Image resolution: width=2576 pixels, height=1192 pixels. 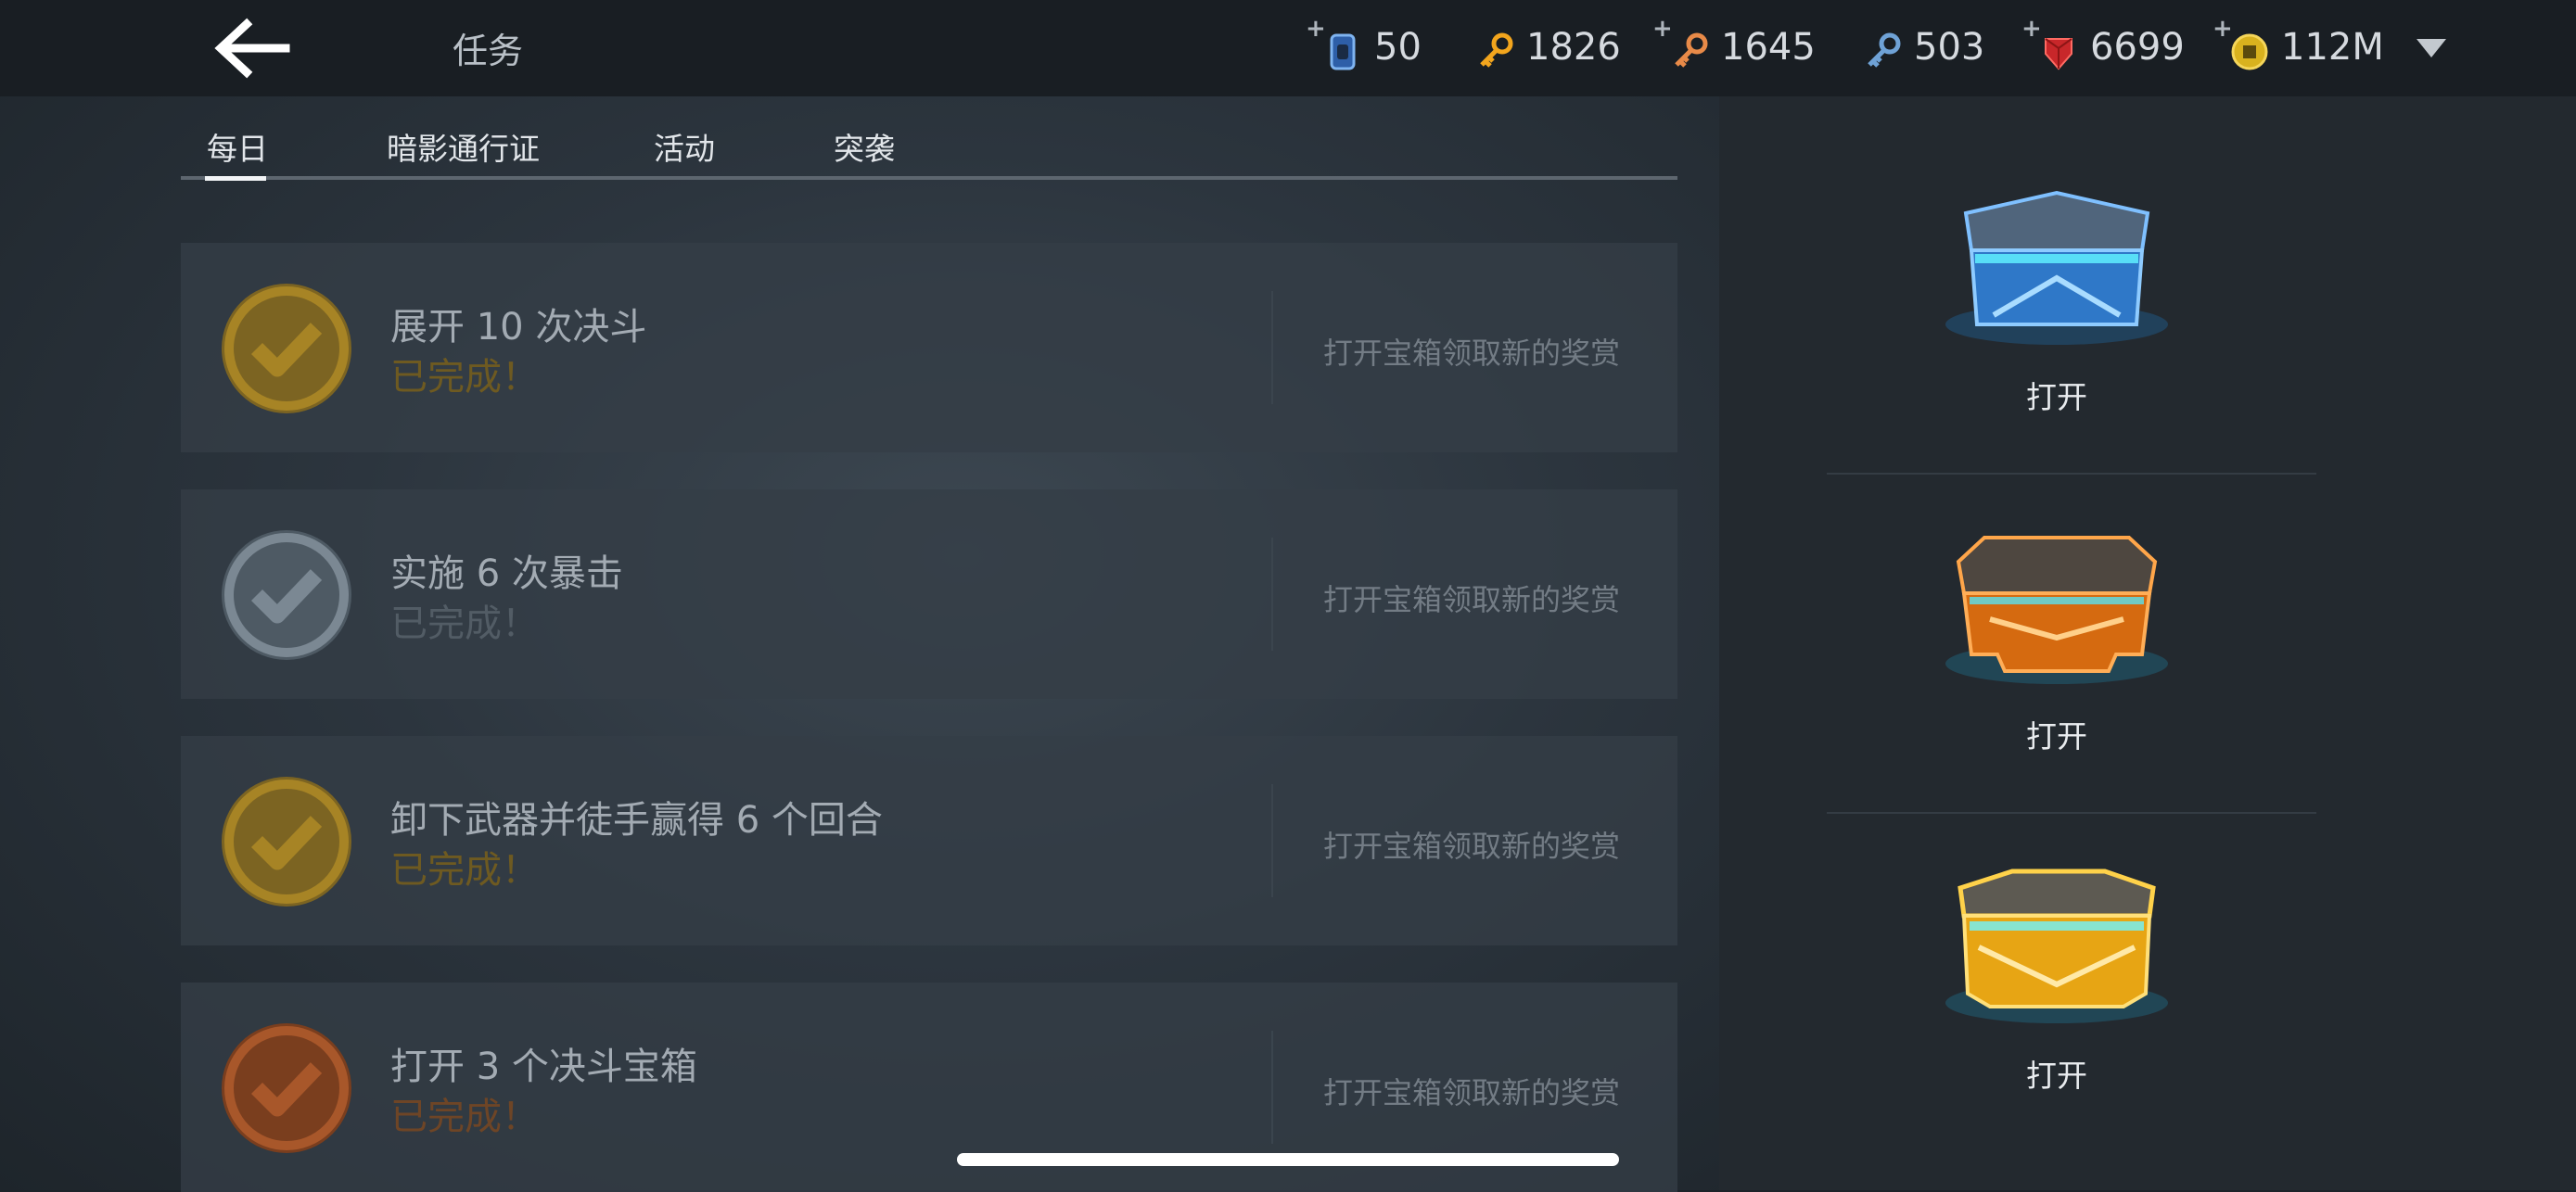 What do you see at coordinates (1573, 48) in the screenshot?
I see `currency-value: 1826` at bounding box center [1573, 48].